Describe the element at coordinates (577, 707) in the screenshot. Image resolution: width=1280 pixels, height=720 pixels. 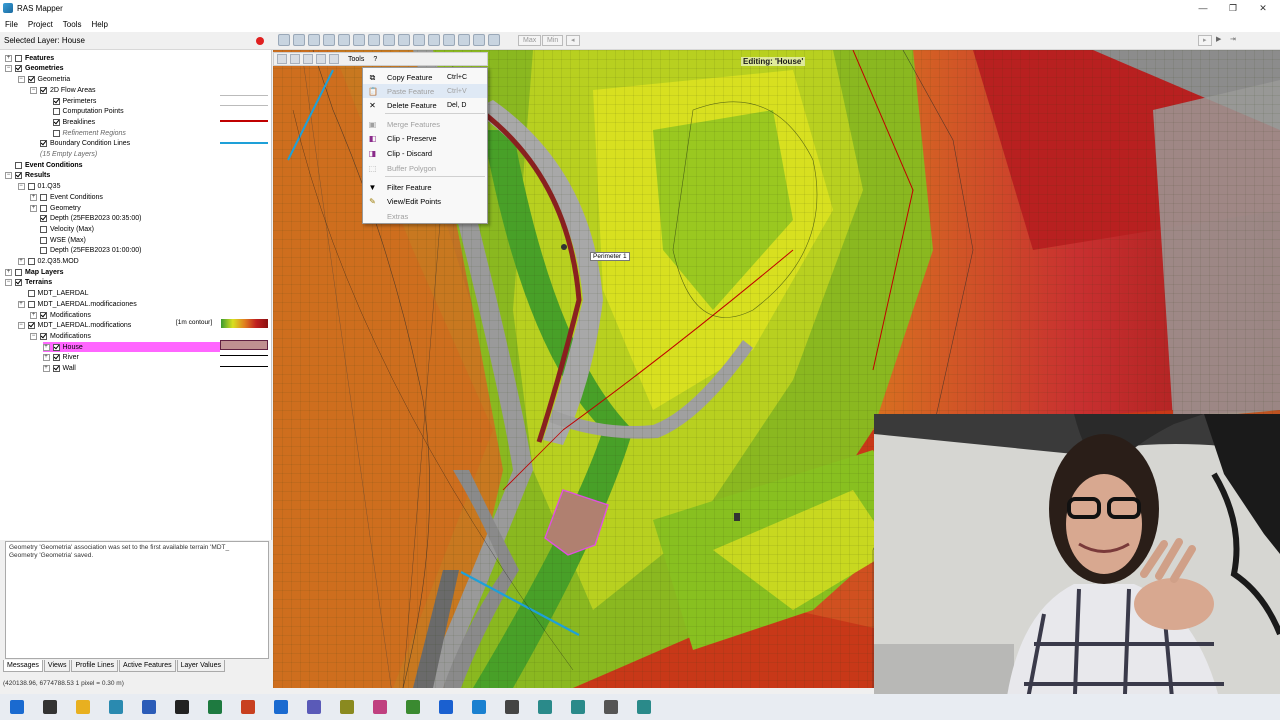
I see `hec-ras-mapper-icon` at that location.